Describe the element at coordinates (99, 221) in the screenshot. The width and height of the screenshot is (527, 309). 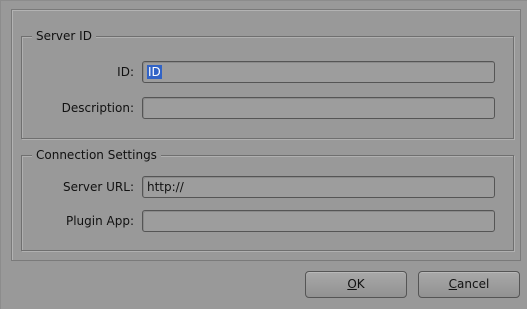
I see `plugin-app-label: Plugin App:` at that location.